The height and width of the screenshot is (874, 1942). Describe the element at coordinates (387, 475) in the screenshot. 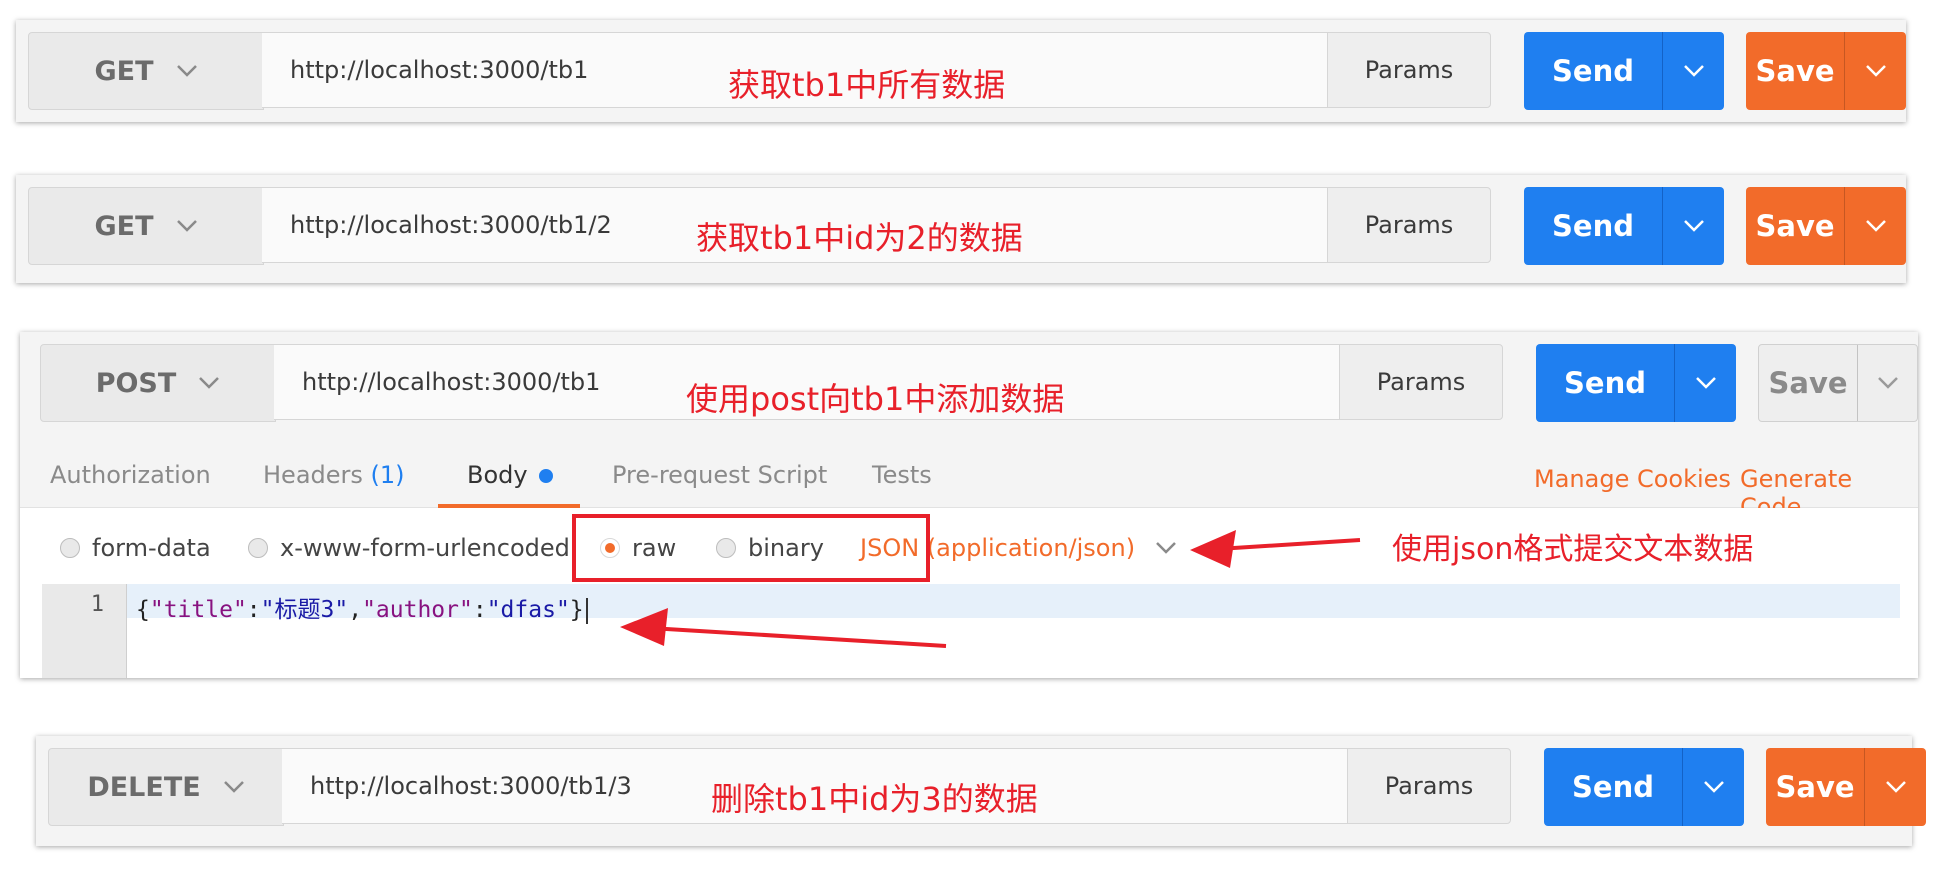

I see `tab-headers-count: (1)` at that location.